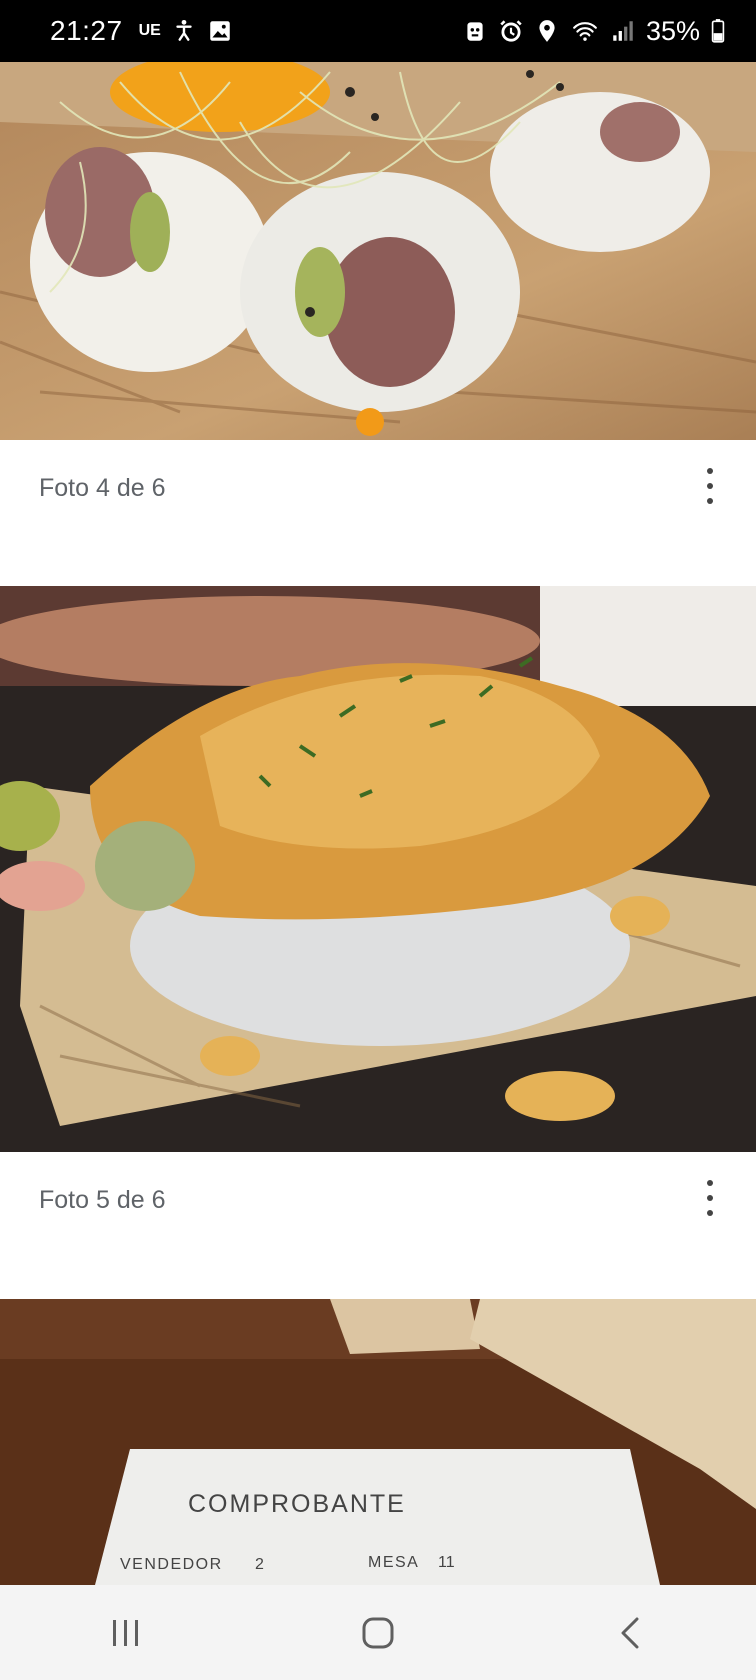 The image size is (756, 1680). I want to click on receipt-seller-label: VENDEDOR, so click(171, 1564).